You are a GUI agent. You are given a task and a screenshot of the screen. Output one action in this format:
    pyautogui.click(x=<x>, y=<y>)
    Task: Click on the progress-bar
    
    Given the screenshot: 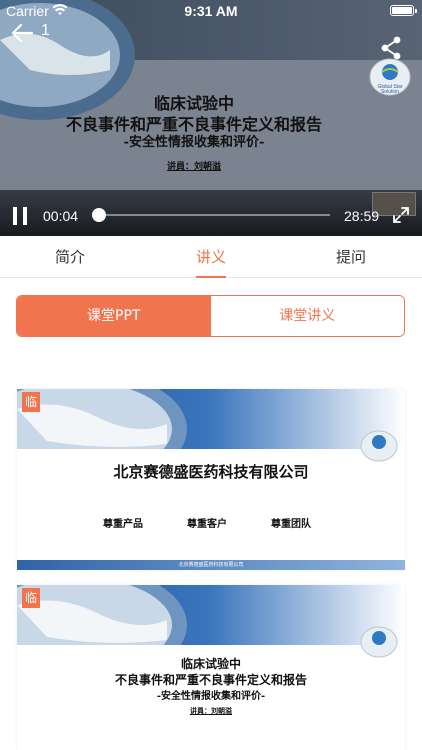 What is the action you would take?
    pyautogui.click(x=214, y=215)
    